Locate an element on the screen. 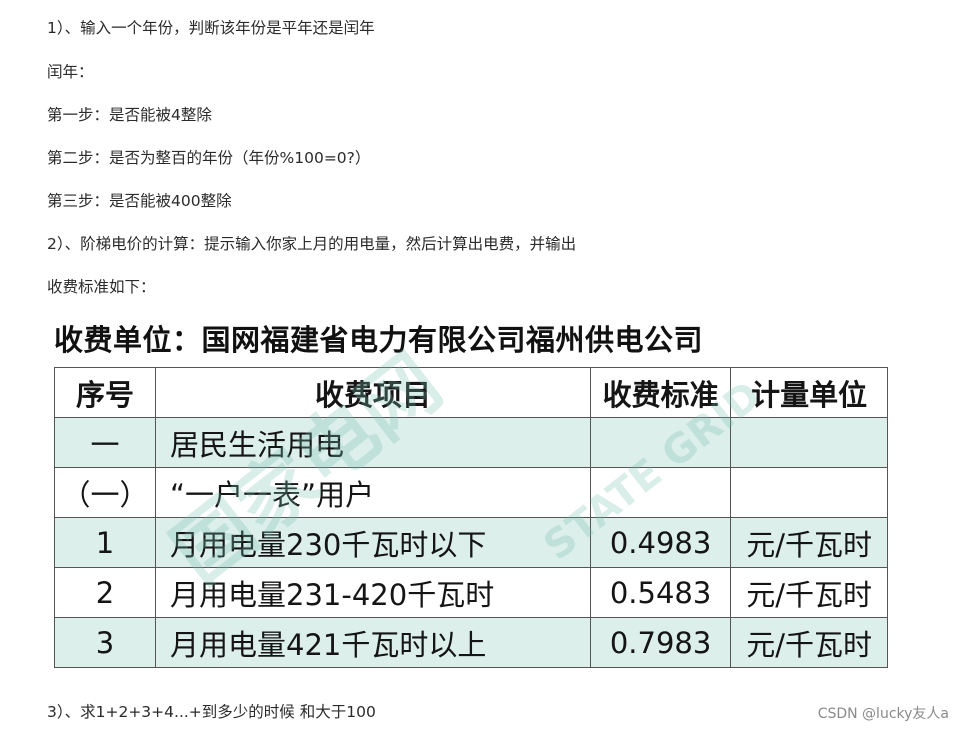 This screenshot has height=732, width=965. fee-table-title: 收费单位：国网福建省电力有限公司福州供电公司 is located at coordinates (379, 340).